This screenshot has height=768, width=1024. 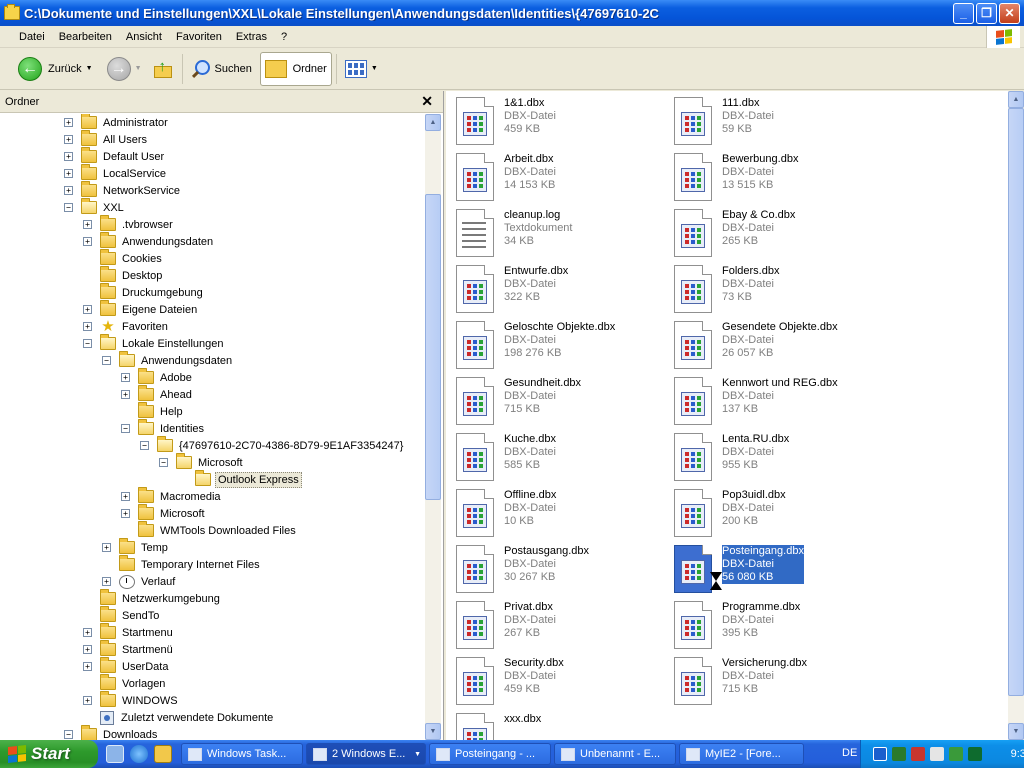 What do you see at coordinates (139, 754) in the screenshot?
I see `internet-explorer-icon` at bounding box center [139, 754].